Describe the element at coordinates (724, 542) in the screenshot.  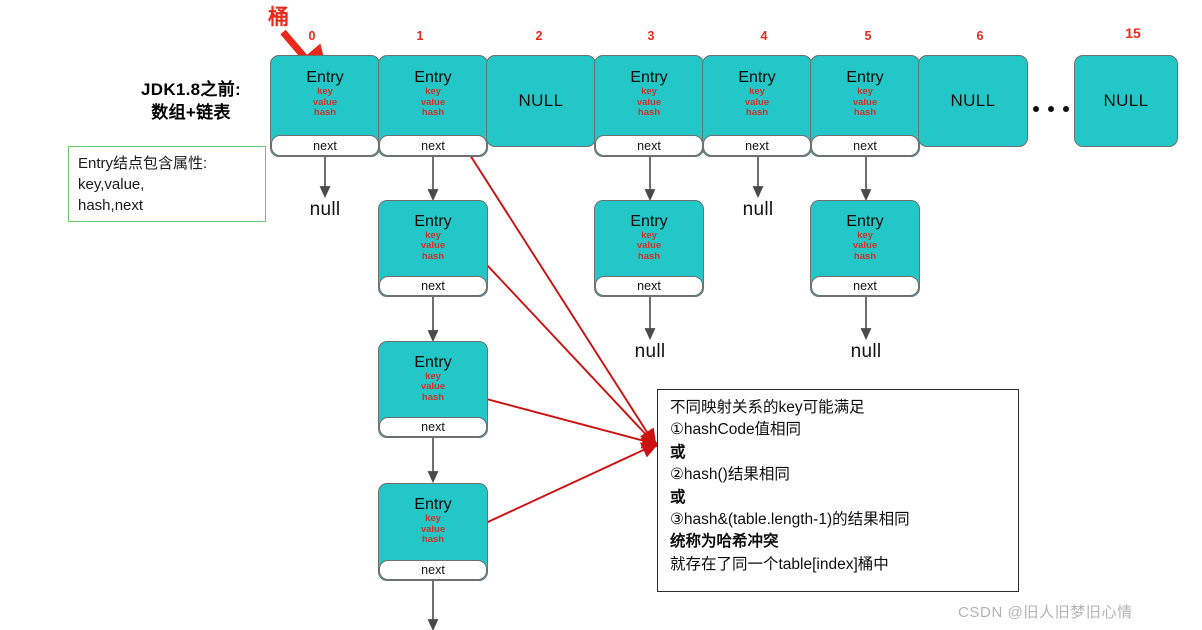
I see `explain-line-7: 统称为哈希冲突` at that location.